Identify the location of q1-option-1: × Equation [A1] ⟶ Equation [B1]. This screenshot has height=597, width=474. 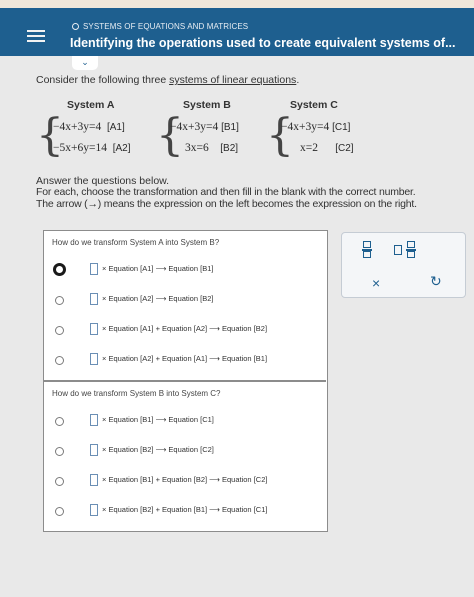
(185, 272).